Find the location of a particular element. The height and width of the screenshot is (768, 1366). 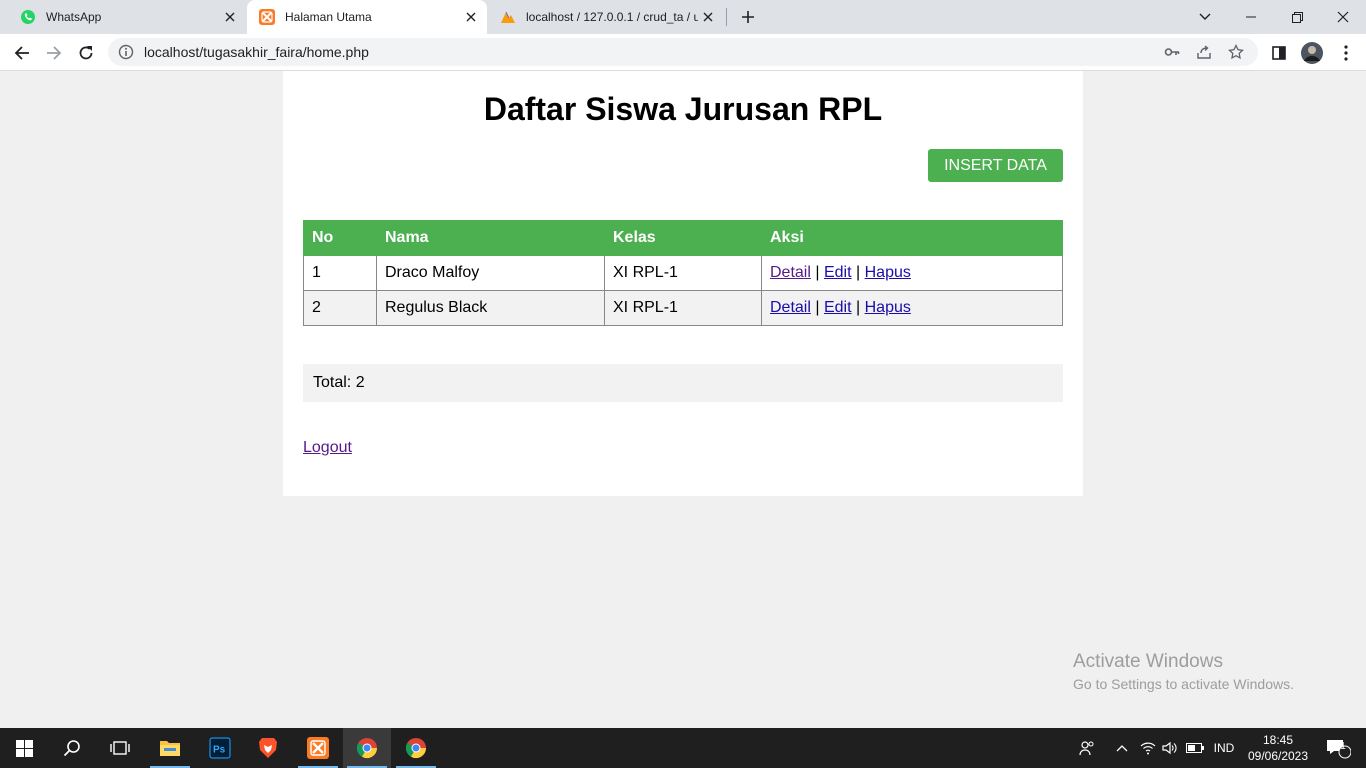

photoshop-icon: Ps is located at coordinates (220, 748).